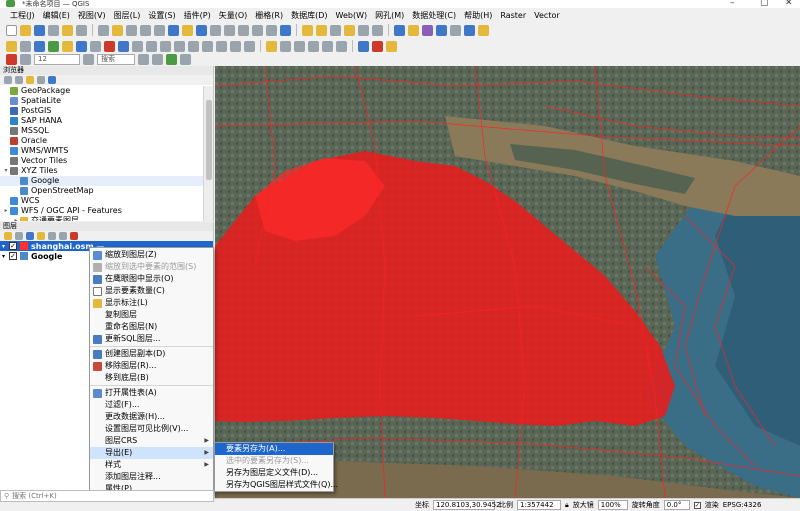 This screenshot has height=511, width=800. I want to click on delete-selected-icon, so click(179, 46).